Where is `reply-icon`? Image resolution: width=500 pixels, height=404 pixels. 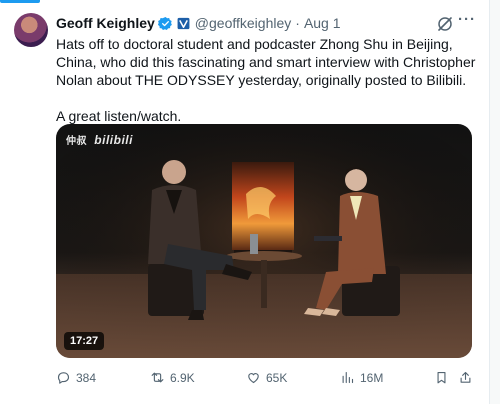
reply-icon is located at coordinates (63, 378).